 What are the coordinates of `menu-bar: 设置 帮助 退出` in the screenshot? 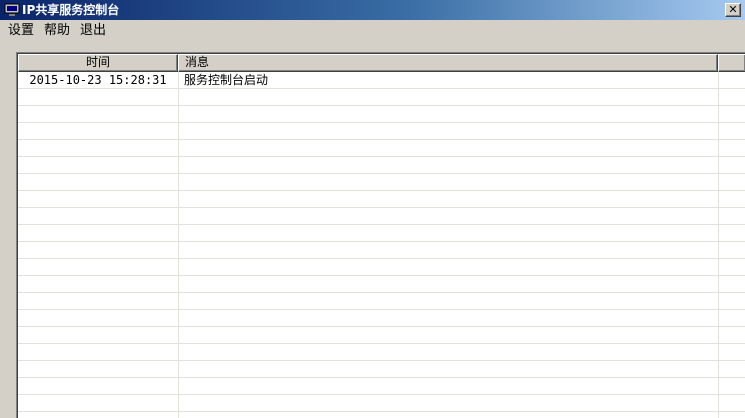 It's located at (372, 31).